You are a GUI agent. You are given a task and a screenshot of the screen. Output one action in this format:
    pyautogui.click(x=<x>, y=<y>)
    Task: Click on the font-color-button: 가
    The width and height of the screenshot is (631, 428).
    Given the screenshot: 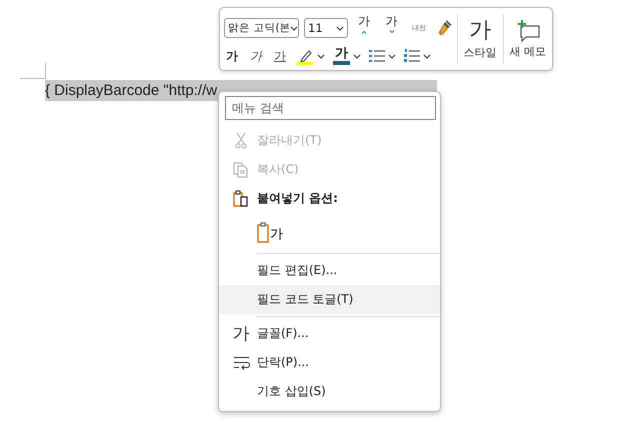 What is the action you would take?
    pyautogui.click(x=341, y=56)
    